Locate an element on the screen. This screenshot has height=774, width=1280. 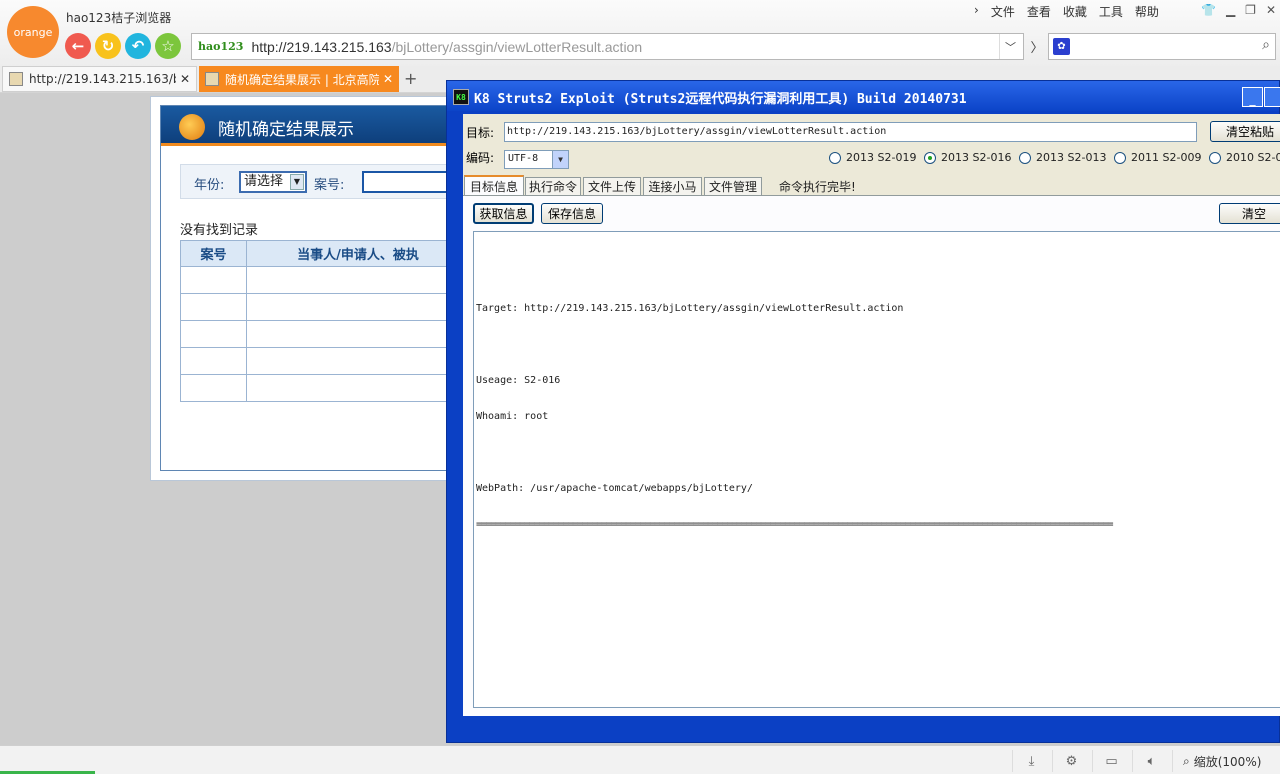
radio-s2-016: 2013 S2-016 is located at coordinates (967, 157).